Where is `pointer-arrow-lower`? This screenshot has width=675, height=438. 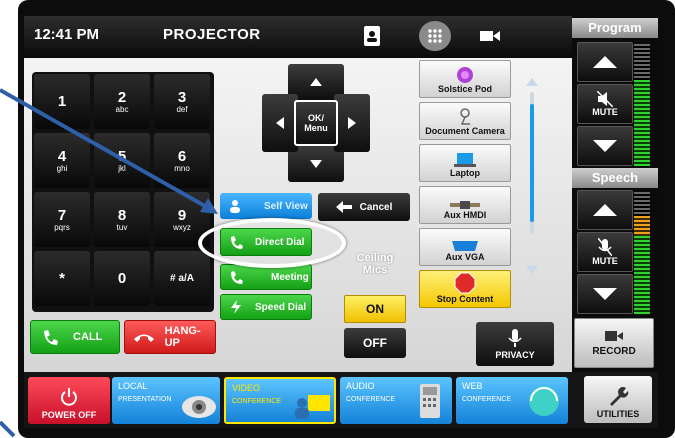 pointer-arrow-lower is located at coordinates (8, 429).